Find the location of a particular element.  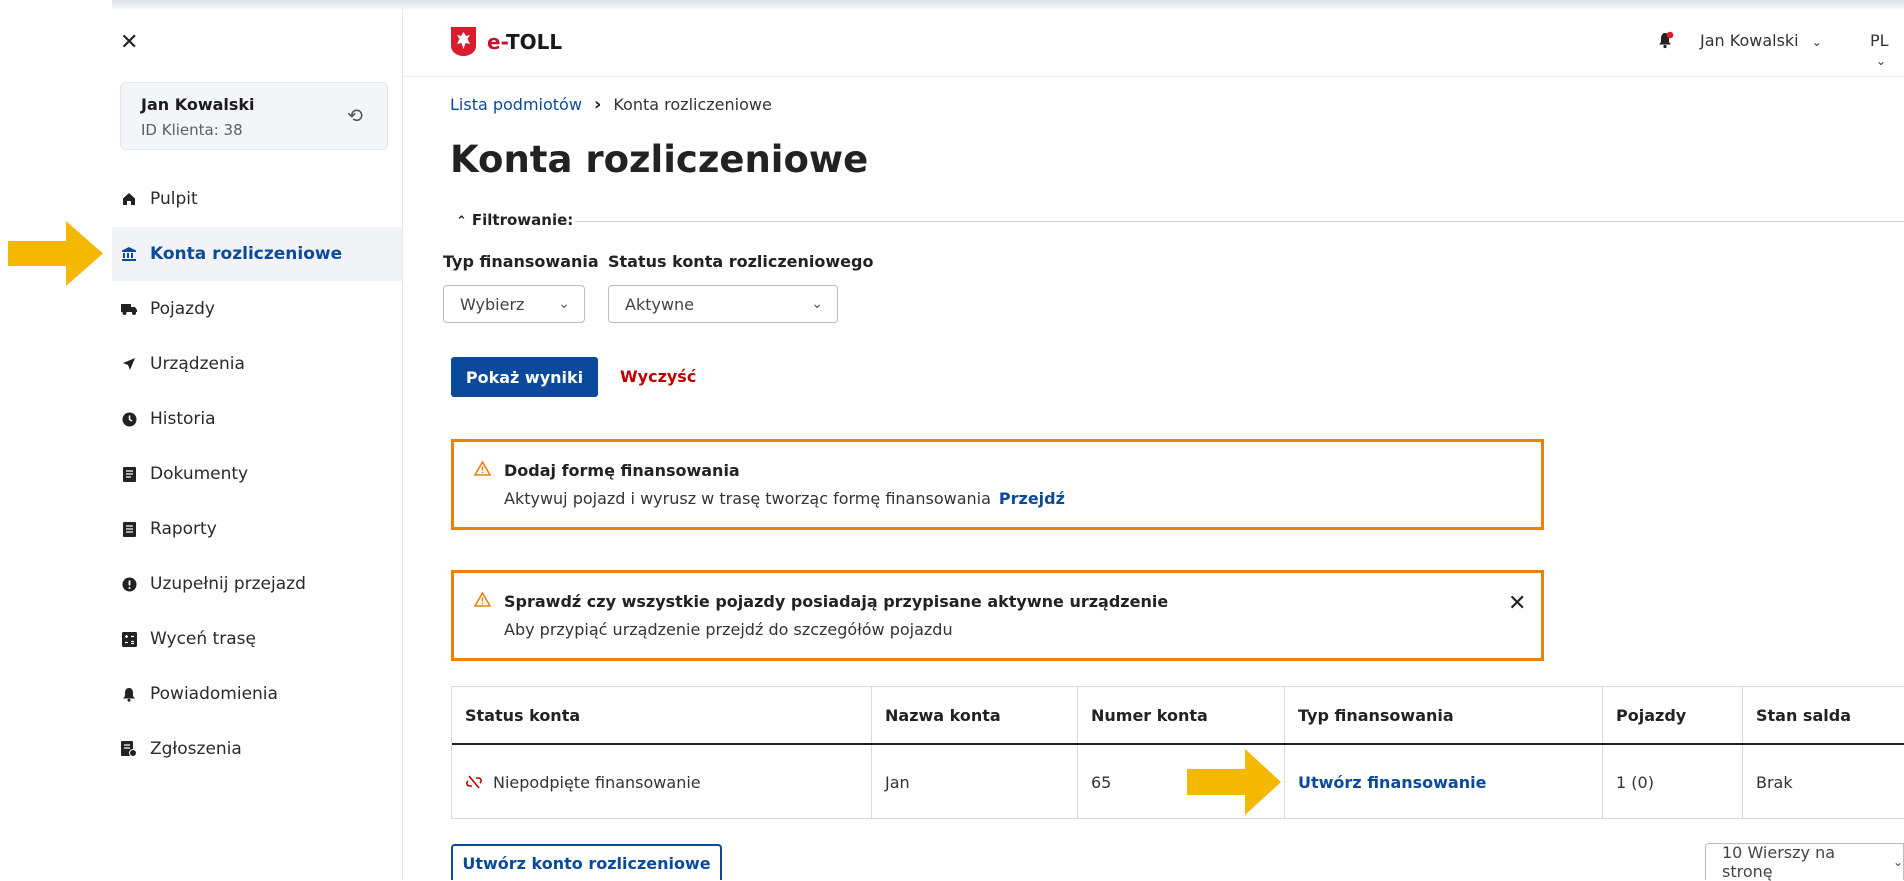

sidebar-item-label: Konta rozliczeniowe is located at coordinates (246, 254).